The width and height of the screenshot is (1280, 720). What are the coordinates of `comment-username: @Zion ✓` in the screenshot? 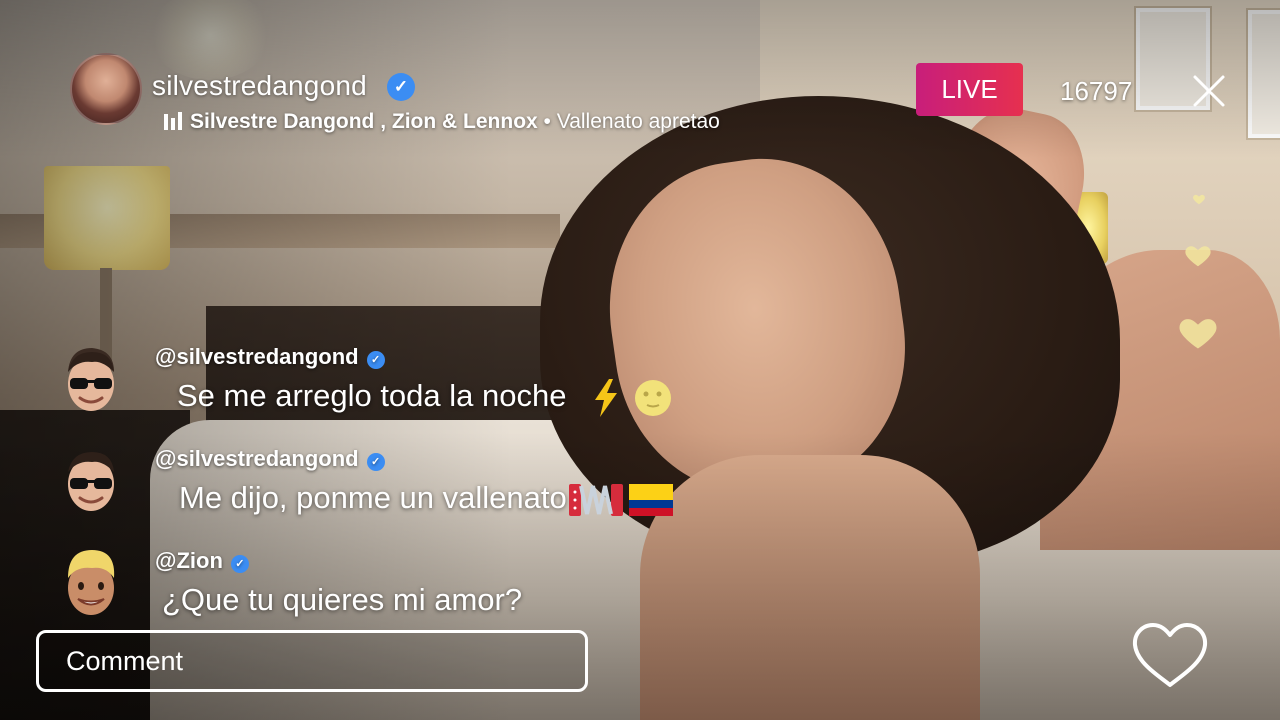 It's located at (202, 561).